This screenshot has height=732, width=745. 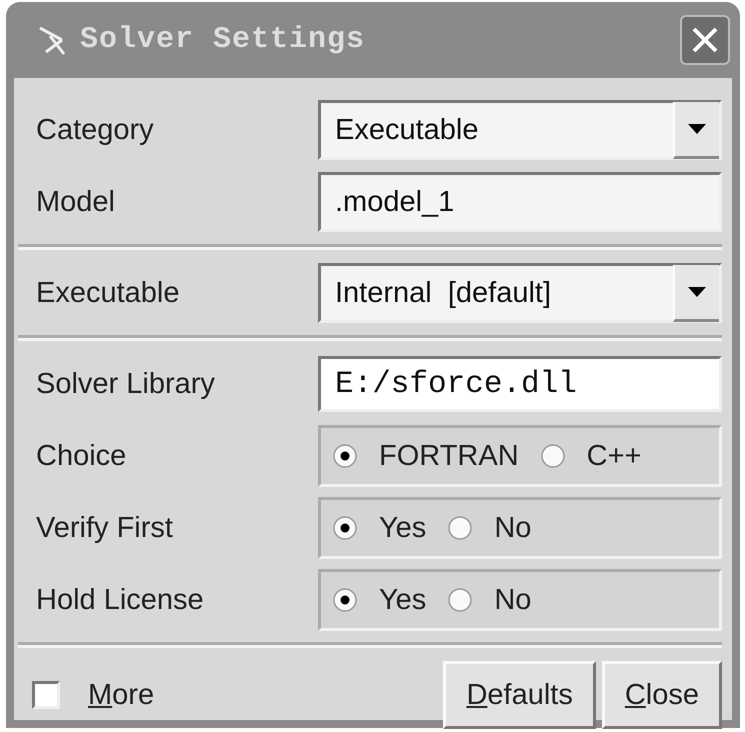 I want to click on field-label: Solver Library, so click(x=125, y=384).